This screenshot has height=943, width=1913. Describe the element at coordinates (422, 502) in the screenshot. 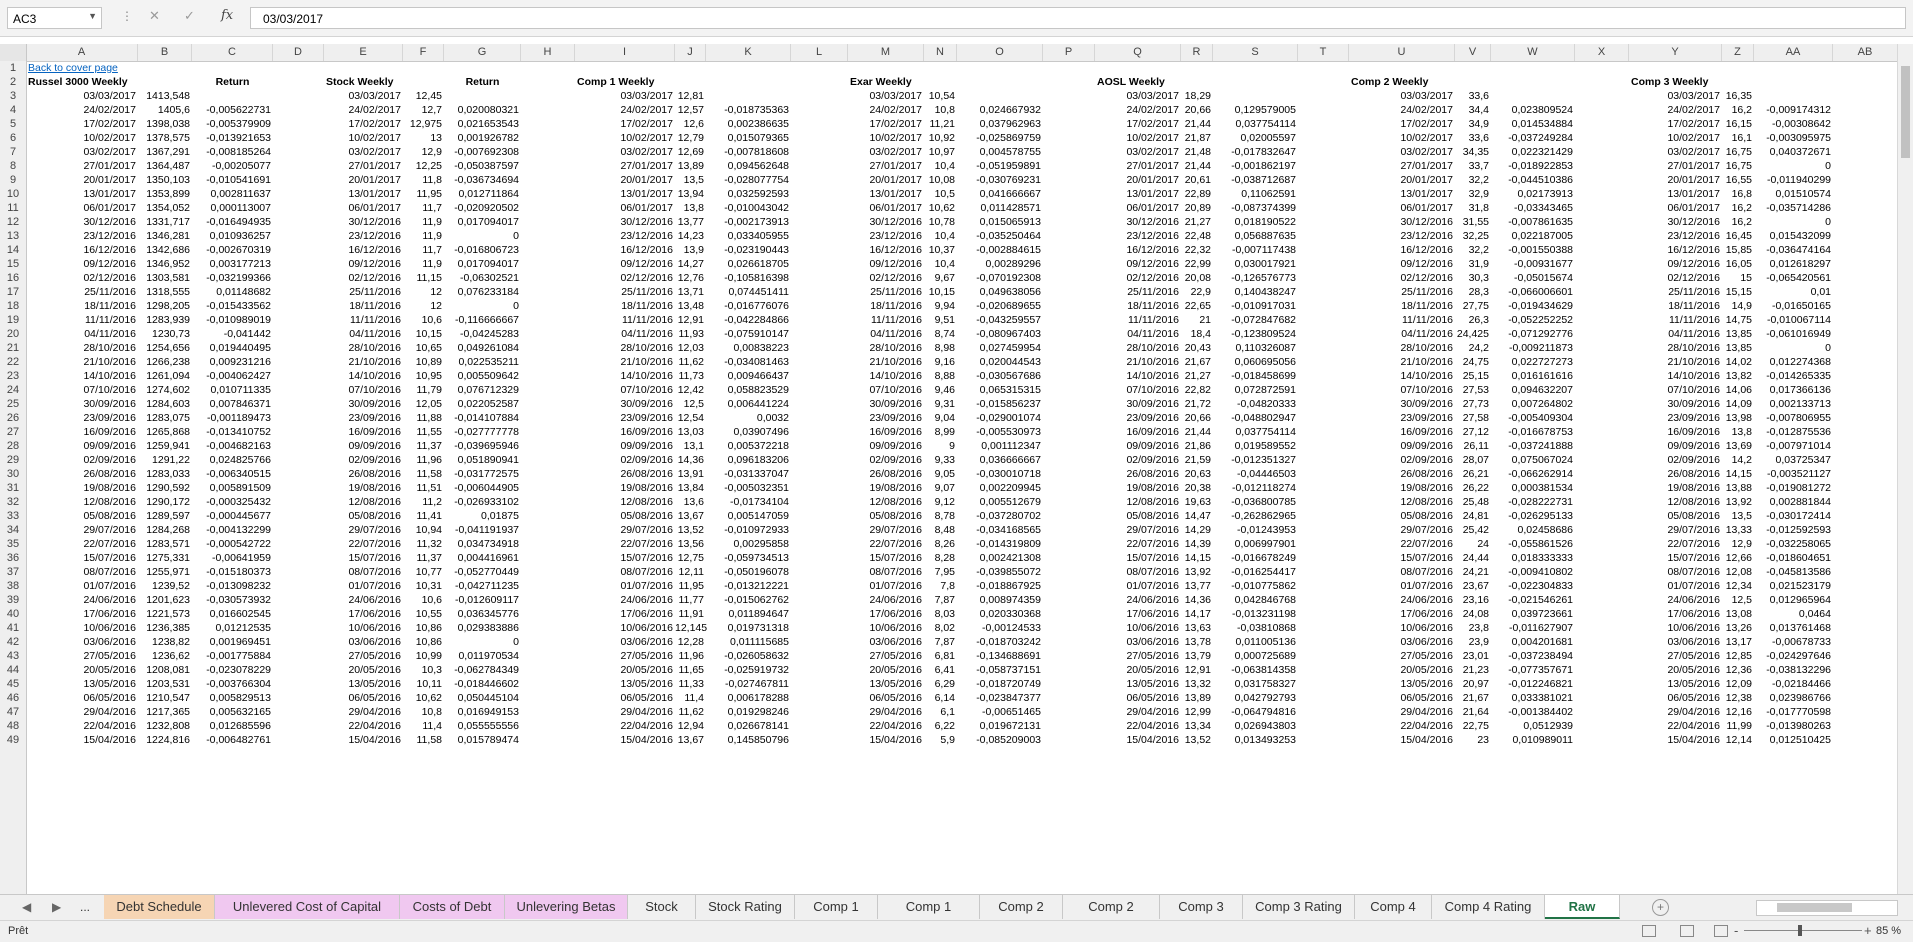

I see `price-cell: 11,2` at that location.